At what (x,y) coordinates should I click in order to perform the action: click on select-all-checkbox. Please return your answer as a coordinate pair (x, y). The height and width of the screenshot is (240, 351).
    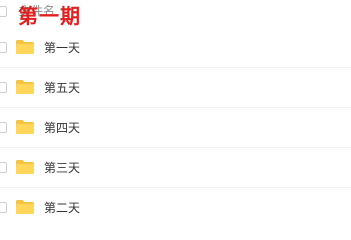
    Looking at the image, I should click on (3, 11).